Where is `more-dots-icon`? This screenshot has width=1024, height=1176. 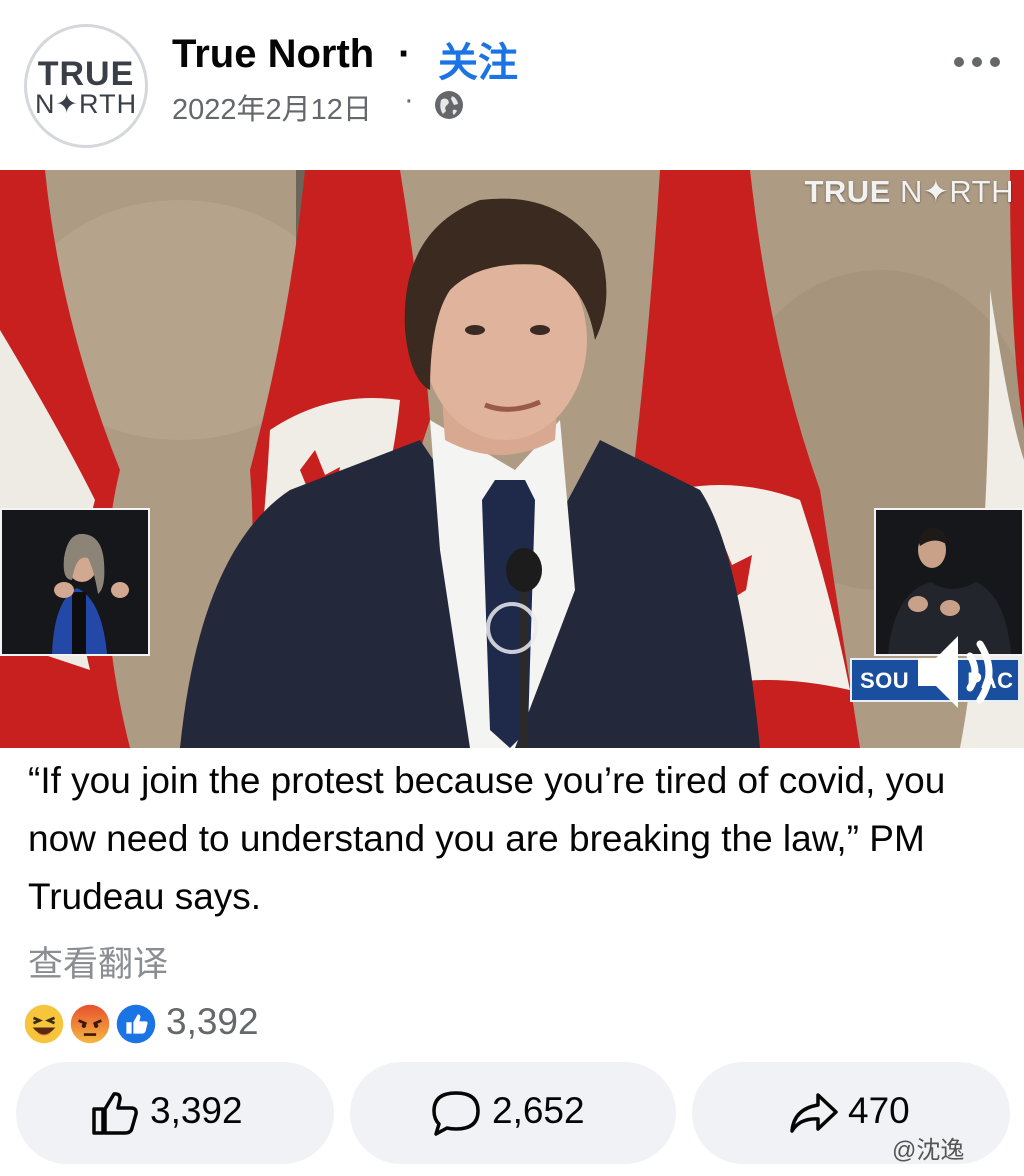 more-dots-icon is located at coordinates (977, 62).